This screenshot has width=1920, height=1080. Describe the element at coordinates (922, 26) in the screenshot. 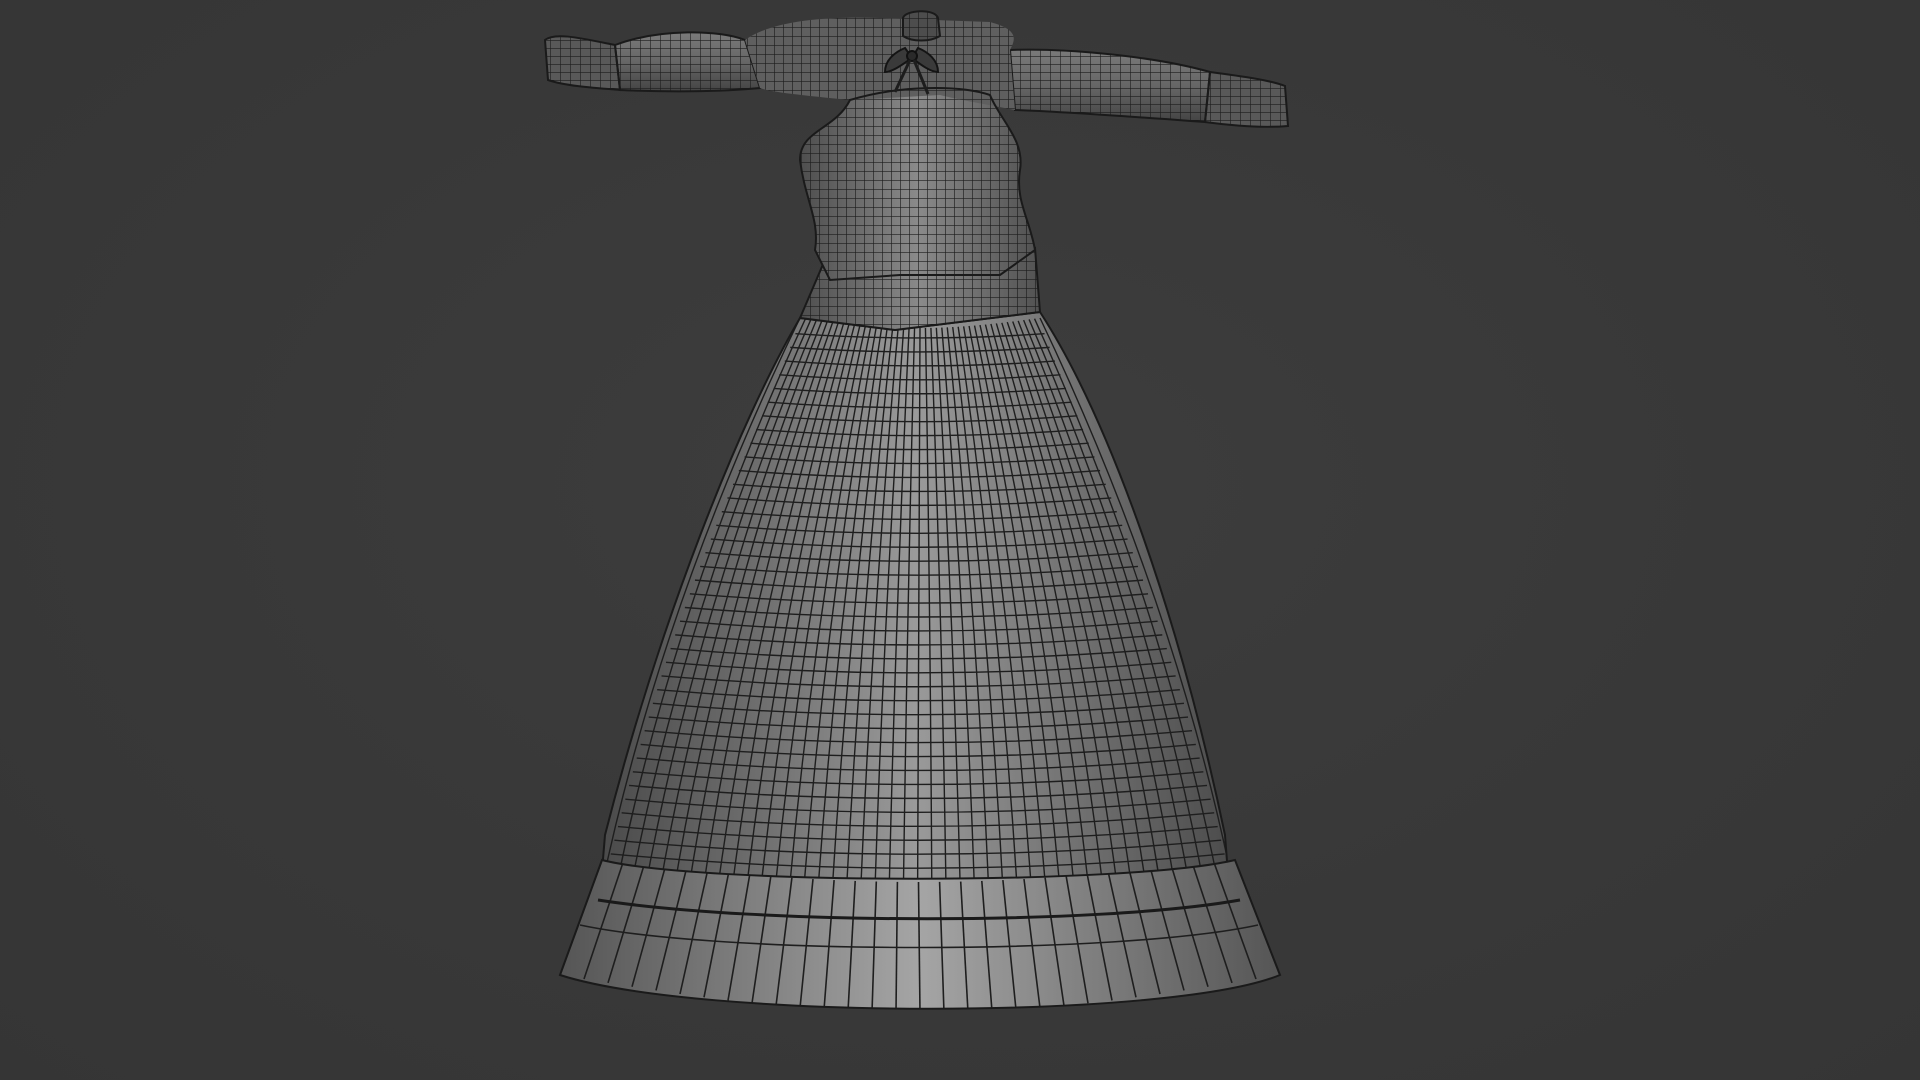

I see `collar-mesh` at that location.